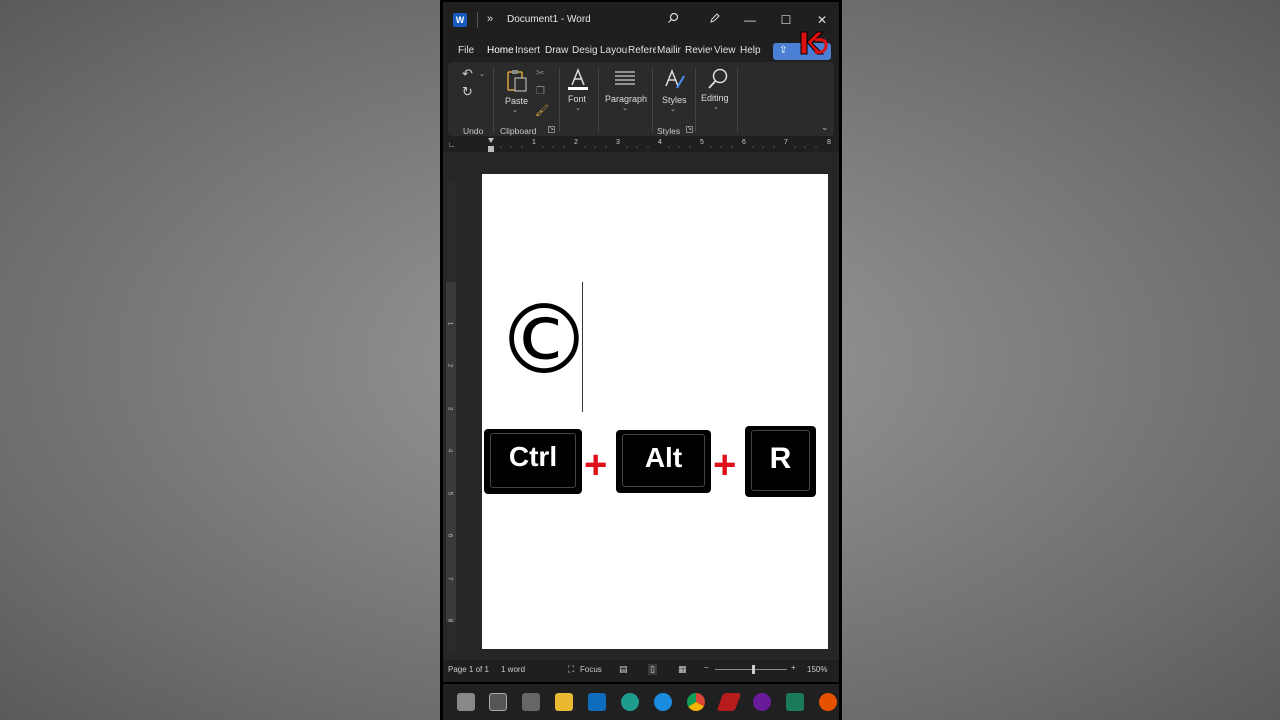  What do you see at coordinates (528, 50) in the screenshot?
I see `tab-insert: Insert` at bounding box center [528, 50].